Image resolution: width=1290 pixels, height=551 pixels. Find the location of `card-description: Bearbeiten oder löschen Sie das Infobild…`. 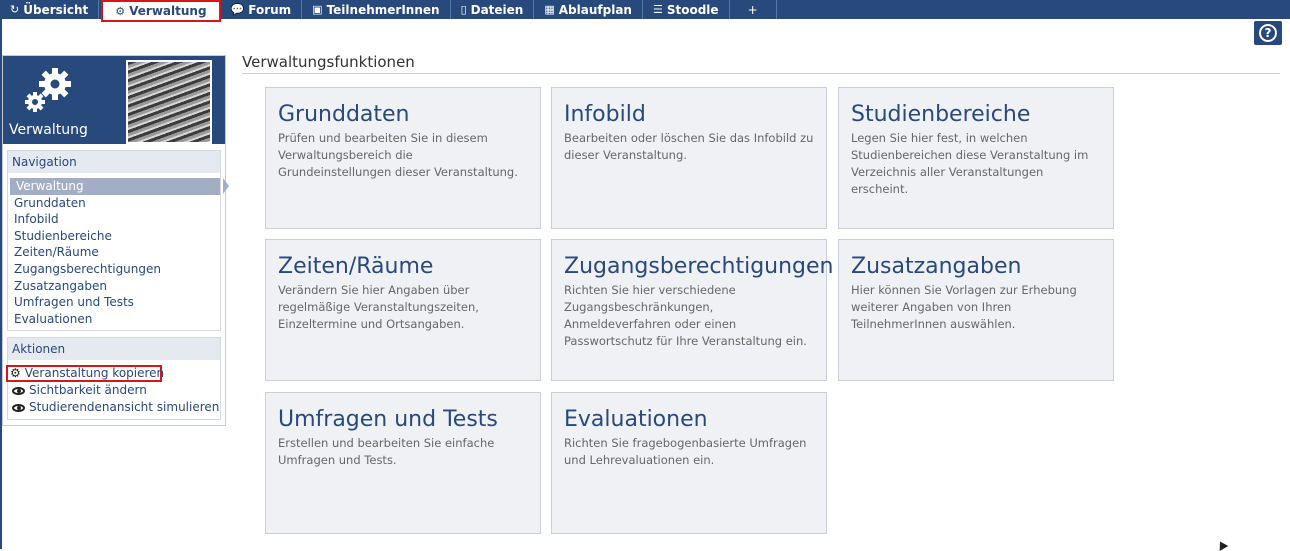

card-description: Bearbeiten oder löschen Sie das Infobild… is located at coordinates (689, 146).